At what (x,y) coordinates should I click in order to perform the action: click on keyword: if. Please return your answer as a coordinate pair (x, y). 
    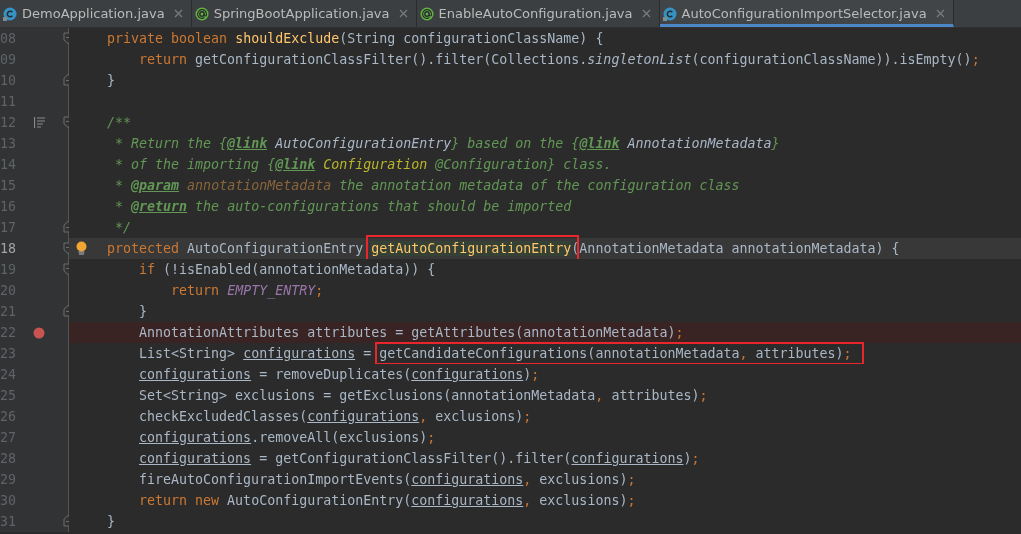
    Looking at the image, I should click on (148, 269).